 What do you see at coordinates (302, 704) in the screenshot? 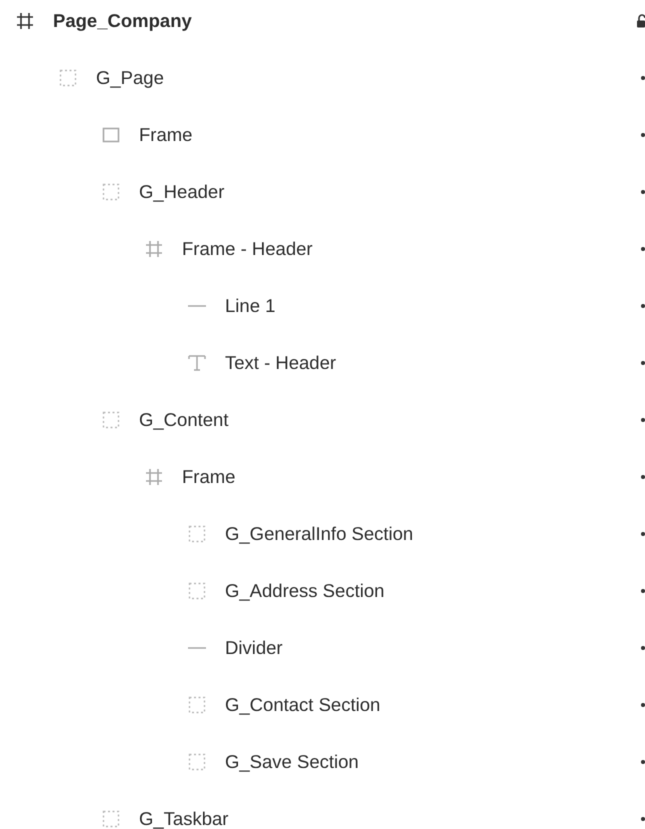
I see `layer-name: G_Contact Section` at bounding box center [302, 704].